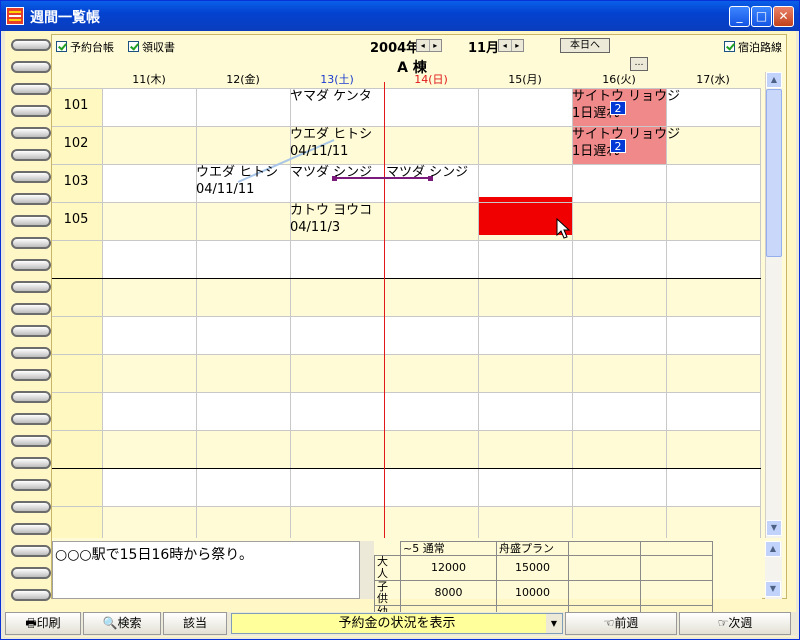 The image size is (800, 640). What do you see at coordinates (448, 593) in the screenshot?
I see `rate-value: 8000` at bounding box center [448, 593].